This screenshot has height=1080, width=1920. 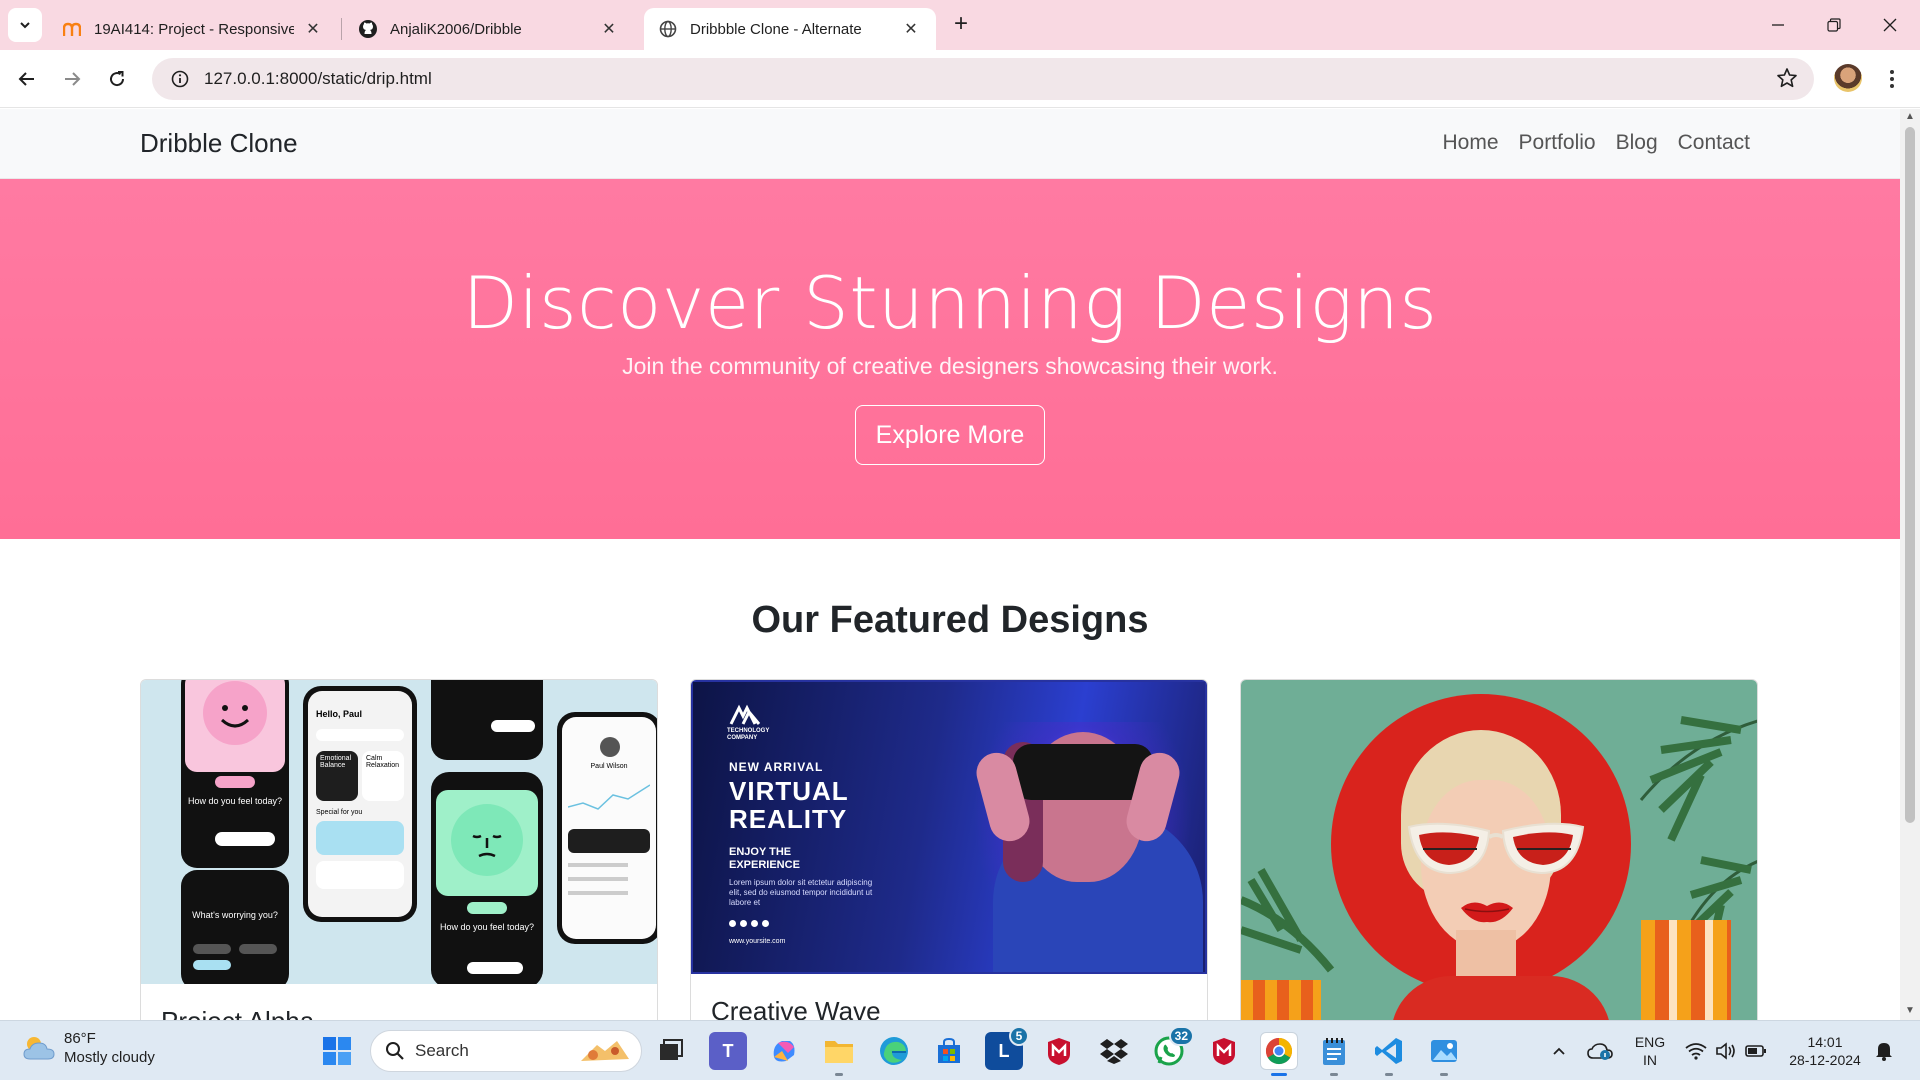 I want to click on running-indicator, so click(x=839, y=1074).